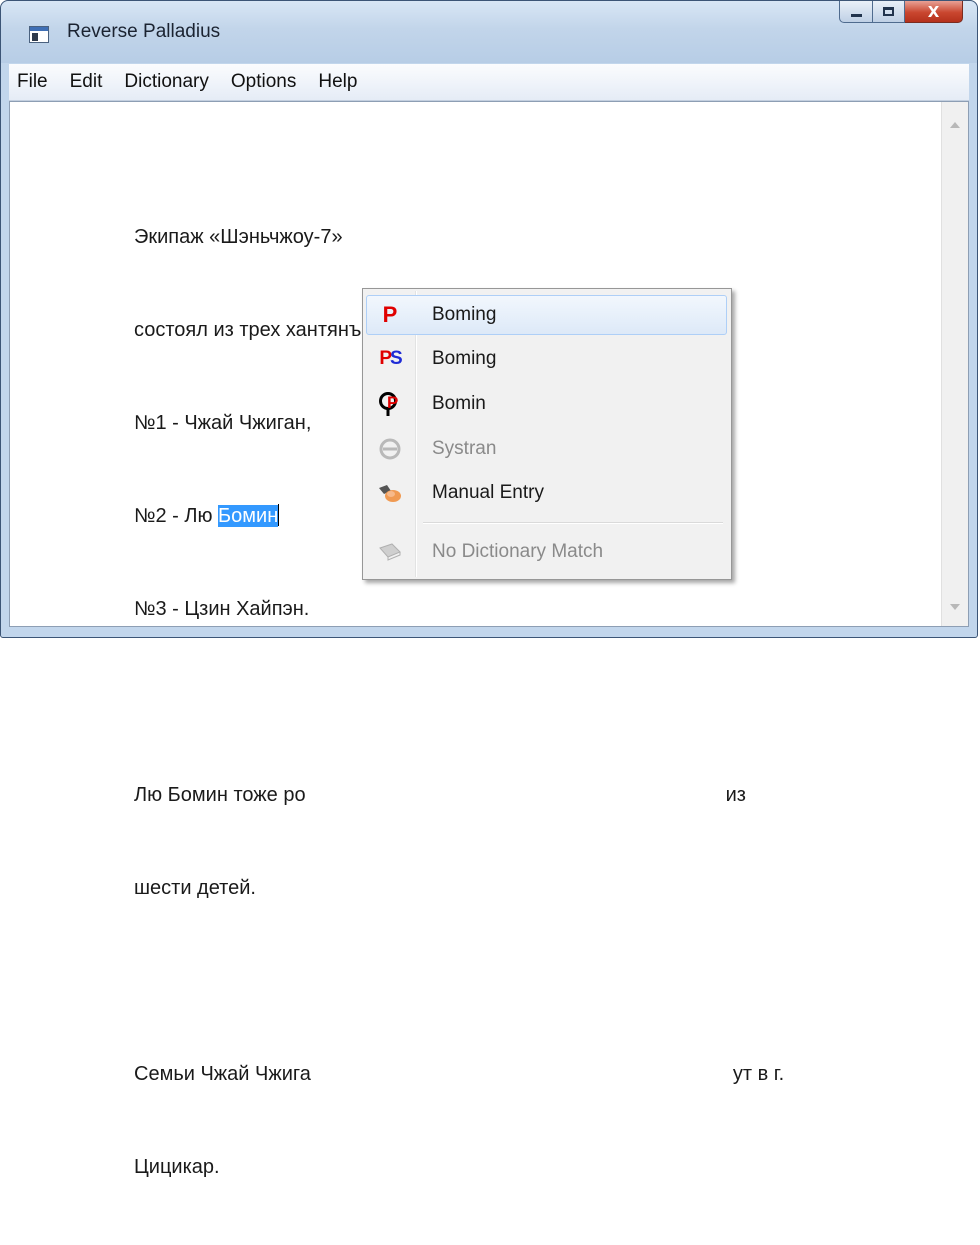 Image resolution: width=980 pixels, height=1245 pixels. I want to click on menu-dictionary: Dictionary, so click(169, 82).